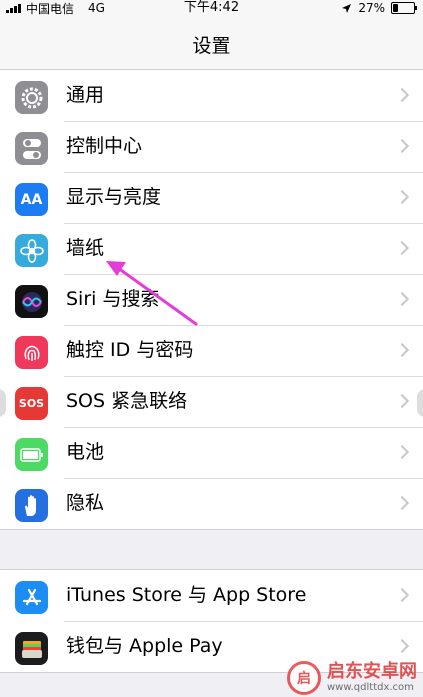  What do you see at coordinates (347, 8) in the screenshot?
I see `location-icon` at bounding box center [347, 8].